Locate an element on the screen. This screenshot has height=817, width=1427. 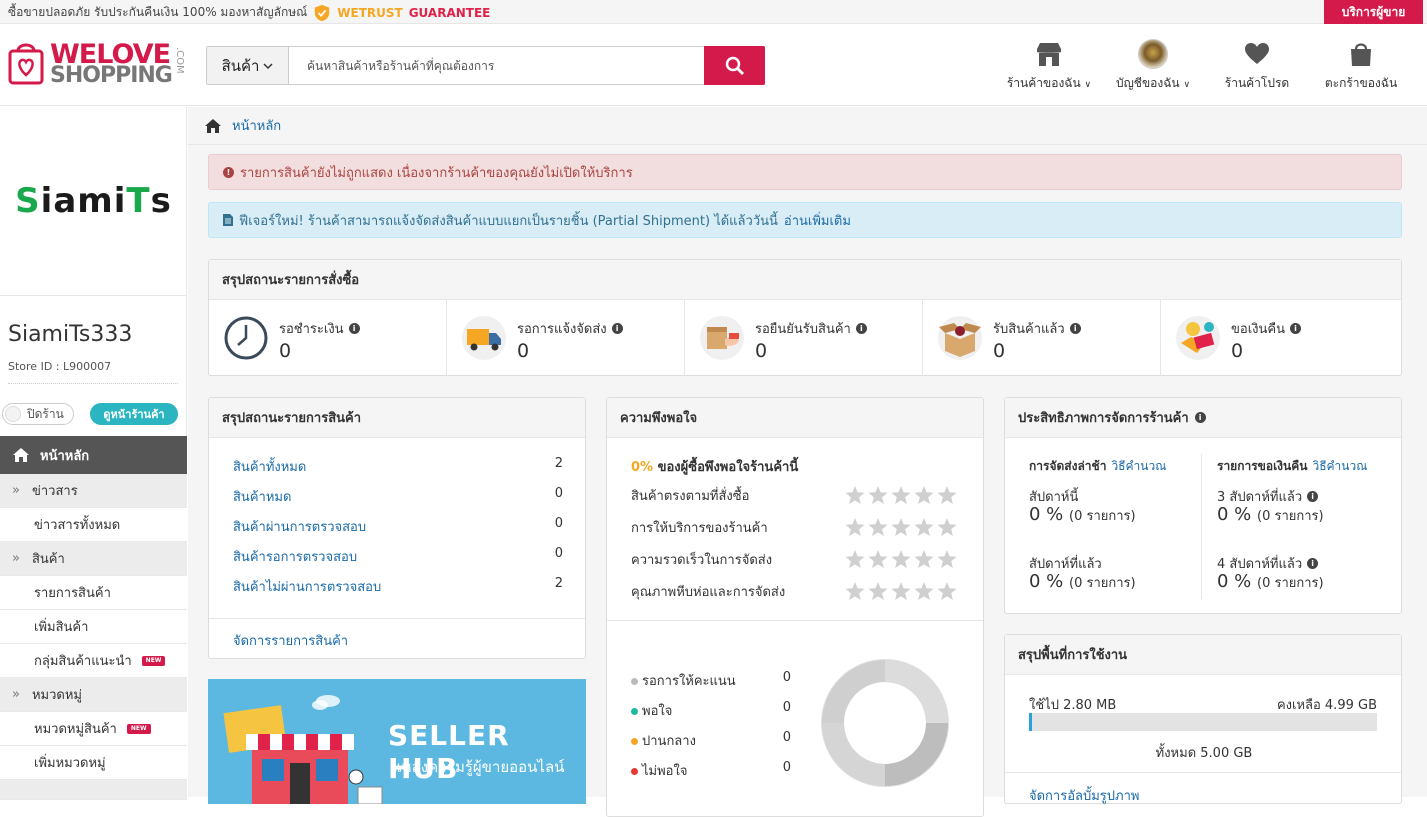
order-status-awaiting-receipt: รอยืนยันรับสินค้า i 0 is located at coordinates (804, 338).